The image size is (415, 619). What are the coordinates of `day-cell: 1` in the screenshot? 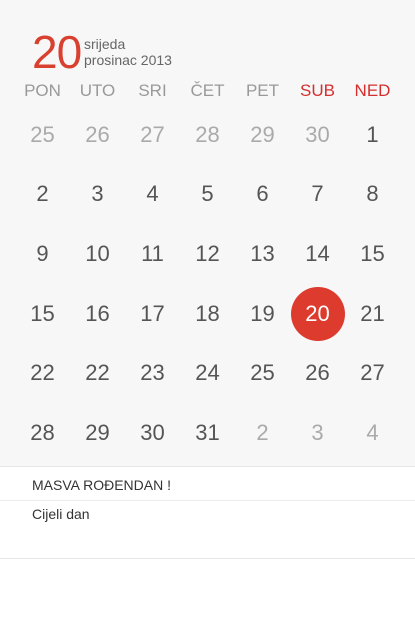 It's located at (372, 135).